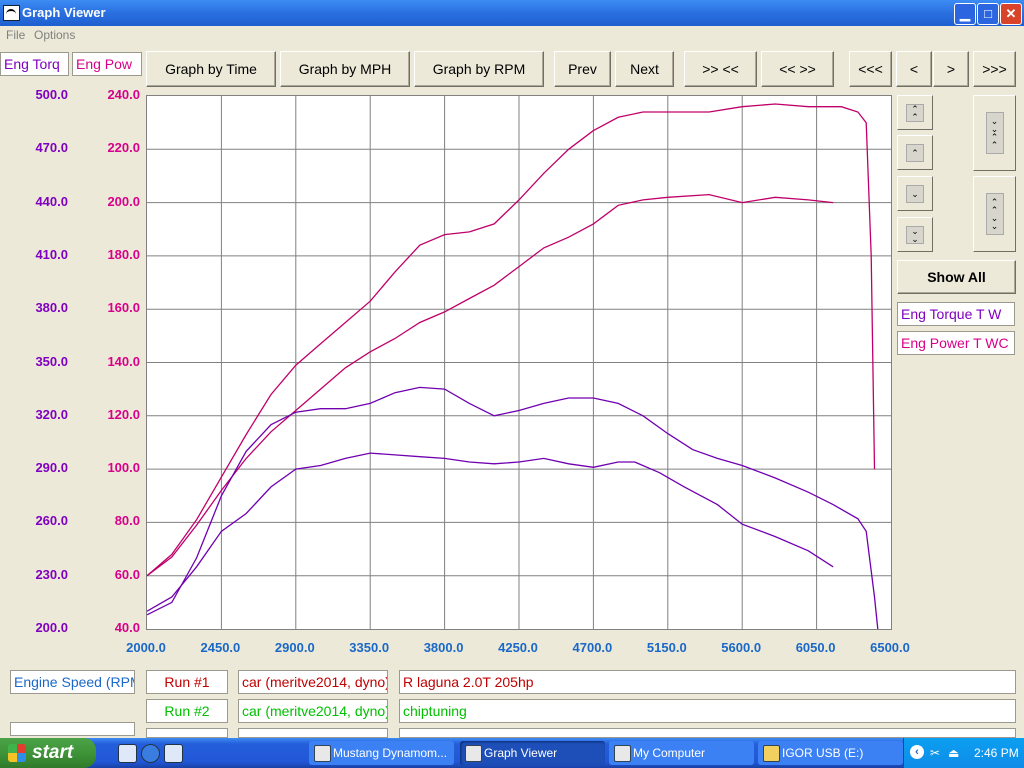  What do you see at coordinates (123, 308) in the screenshot?
I see `y-power-tick-label: 160.0` at bounding box center [123, 308].